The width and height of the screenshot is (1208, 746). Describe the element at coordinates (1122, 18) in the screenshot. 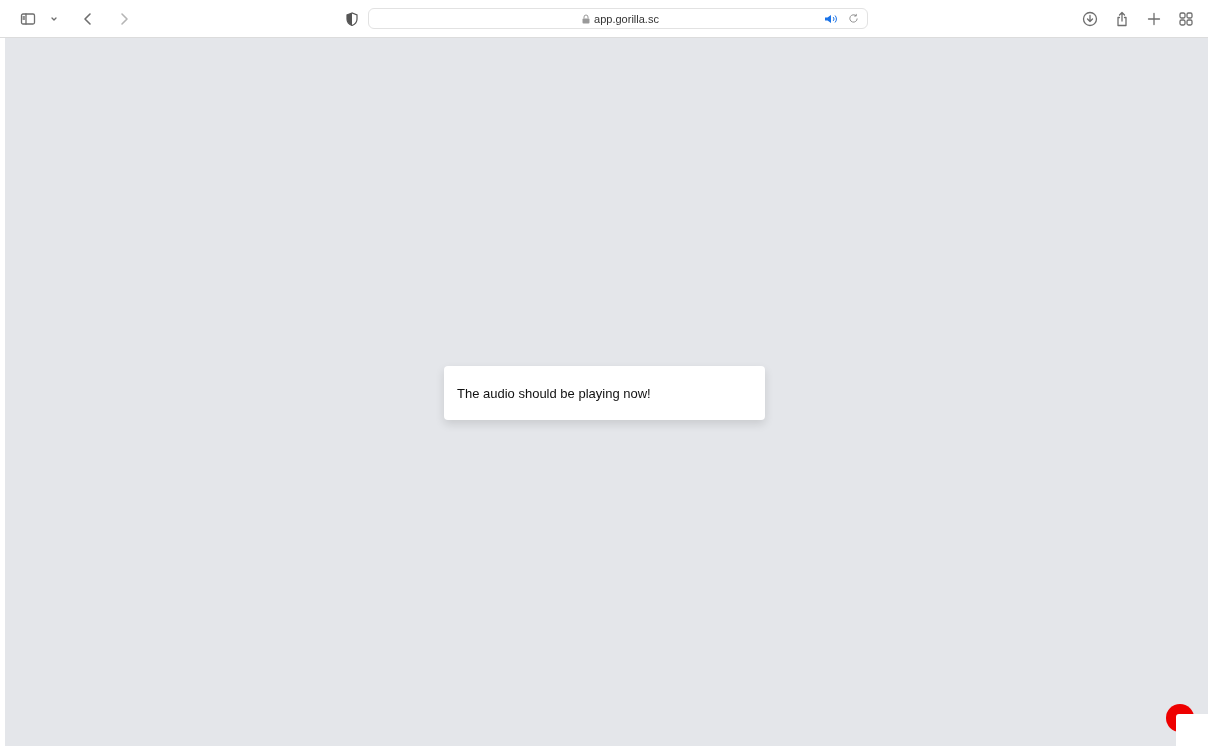

I see `share-icon` at that location.